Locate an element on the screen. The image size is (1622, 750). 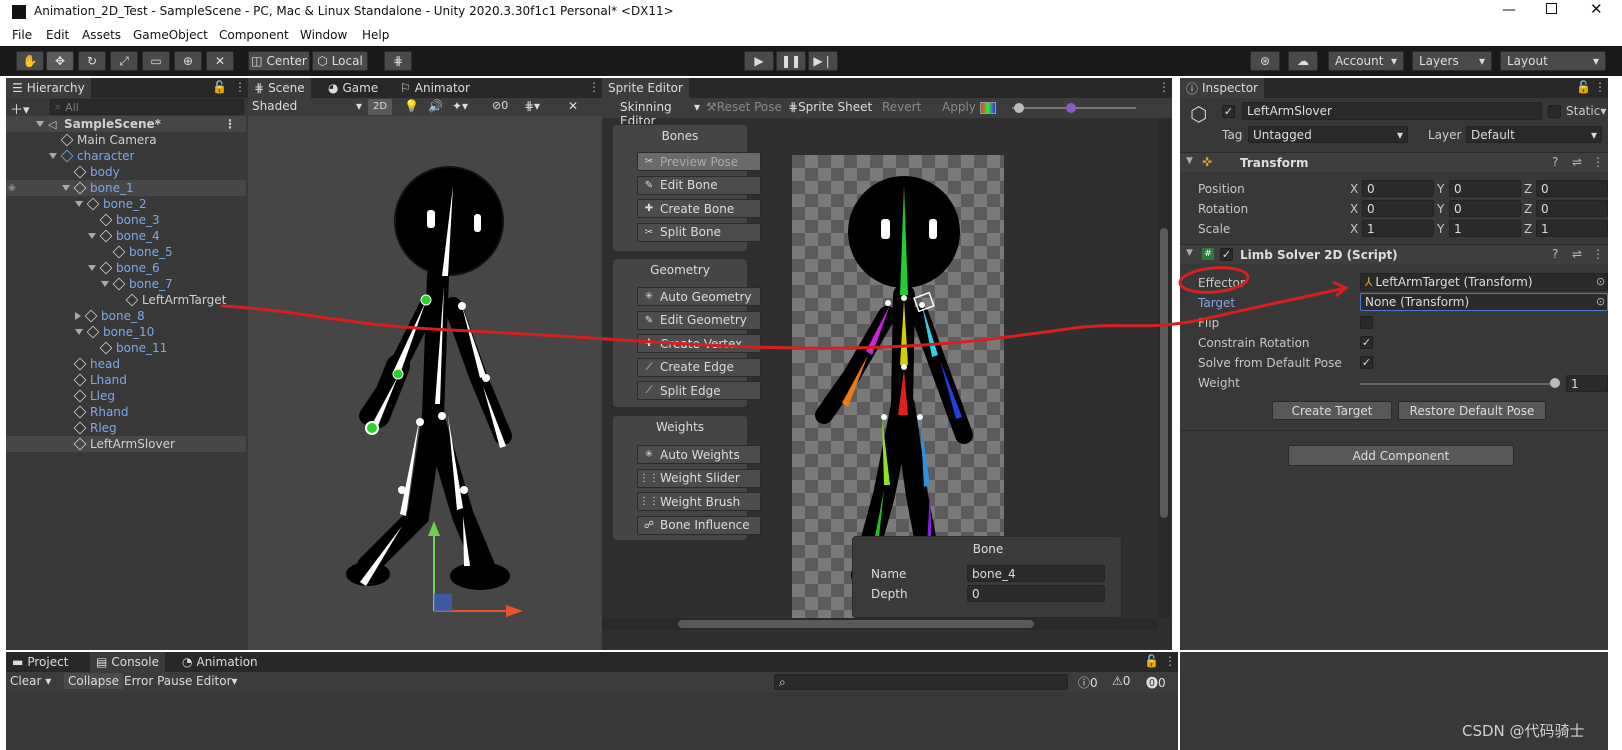
bones-tool-button: ✂ Preview Pose is located at coordinates (699, 161).